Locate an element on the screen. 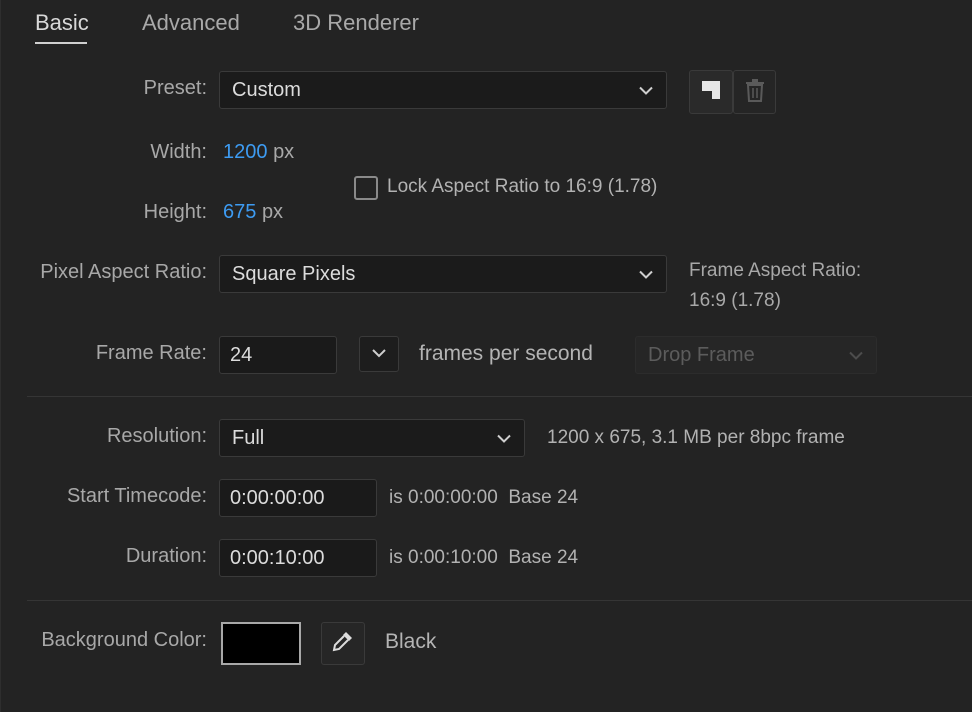 This screenshot has height=712, width=972. eyedropper-button is located at coordinates (343, 643).